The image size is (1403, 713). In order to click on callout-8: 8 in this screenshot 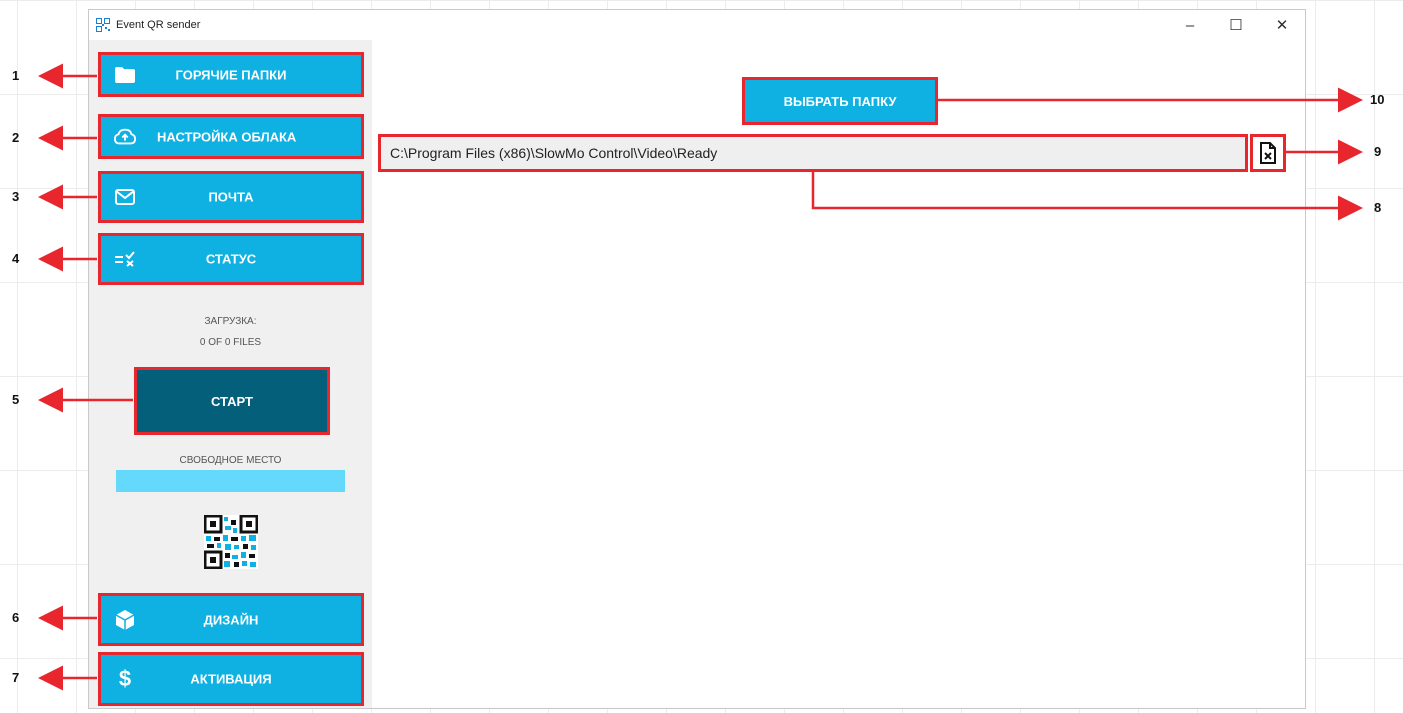, I will do `click(1378, 207)`.